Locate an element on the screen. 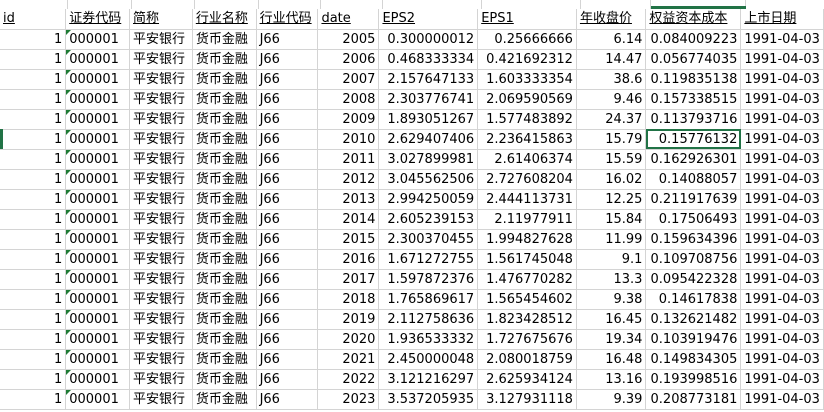  table-cell: 1.671272755 is located at coordinates (428, 259).